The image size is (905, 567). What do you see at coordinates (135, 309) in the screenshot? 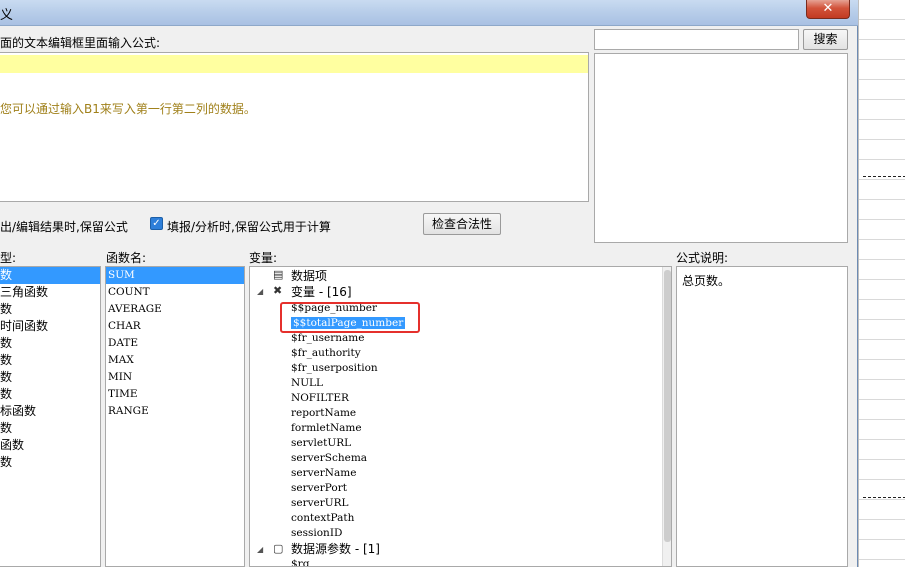
I see `list-item: AVERAGE` at bounding box center [135, 309].